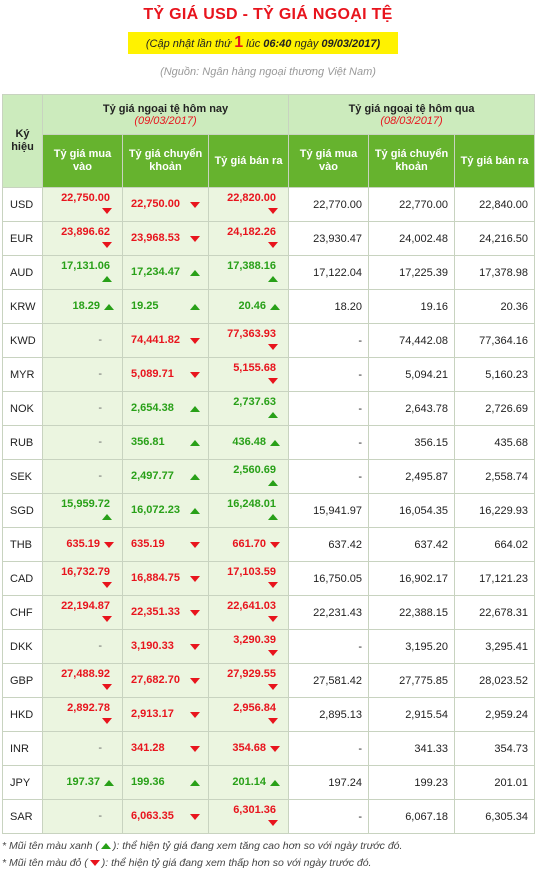  What do you see at coordinates (248, 544) in the screenshot?
I see `today-sell-cell: 661.70` at bounding box center [248, 544].